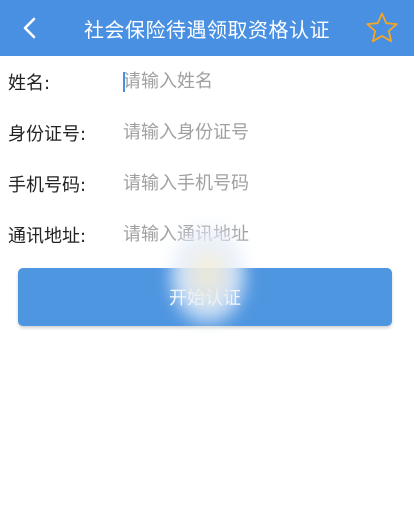 This screenshot has height=512, width=414. I want to click on name-label: 姓名:, so click(29, 83).